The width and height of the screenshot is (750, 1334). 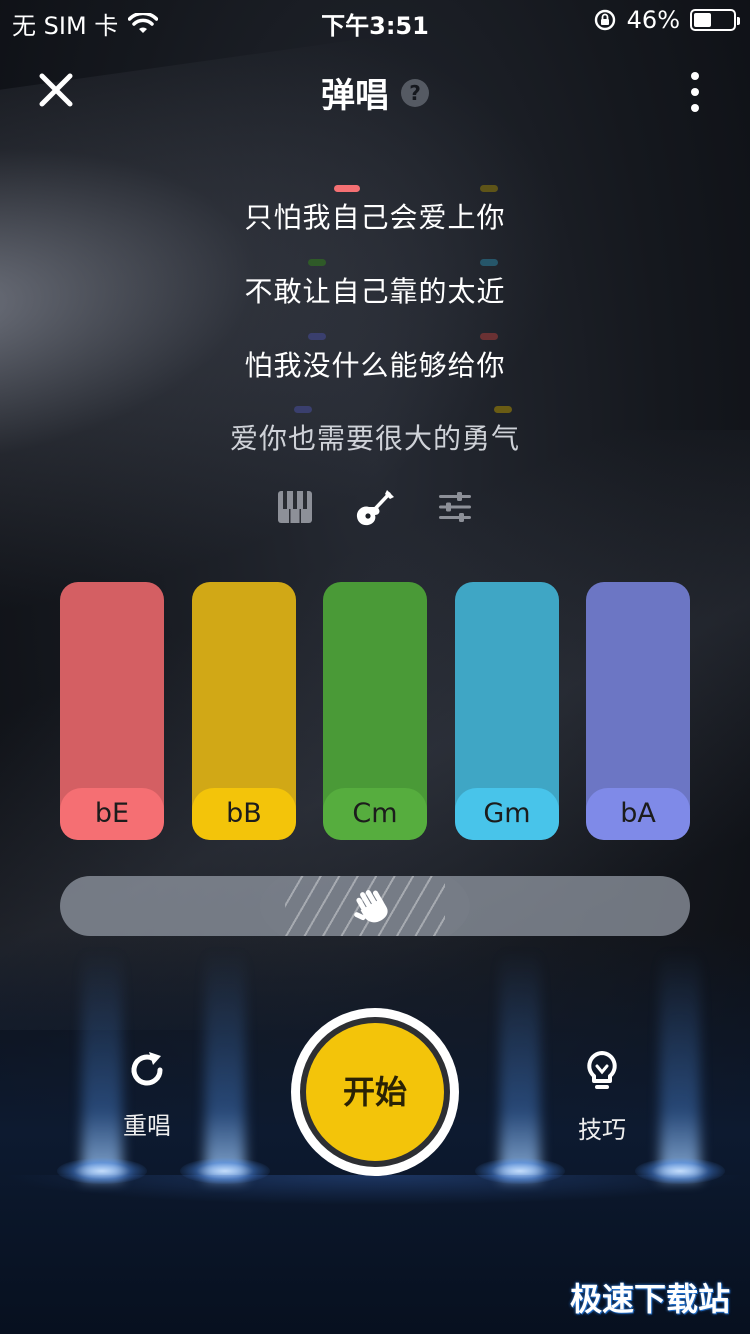 What do you see at coordinates (112, 711) in the screenshot?
I see `chord-pad-be: bE` at bounding box center [112, 711].